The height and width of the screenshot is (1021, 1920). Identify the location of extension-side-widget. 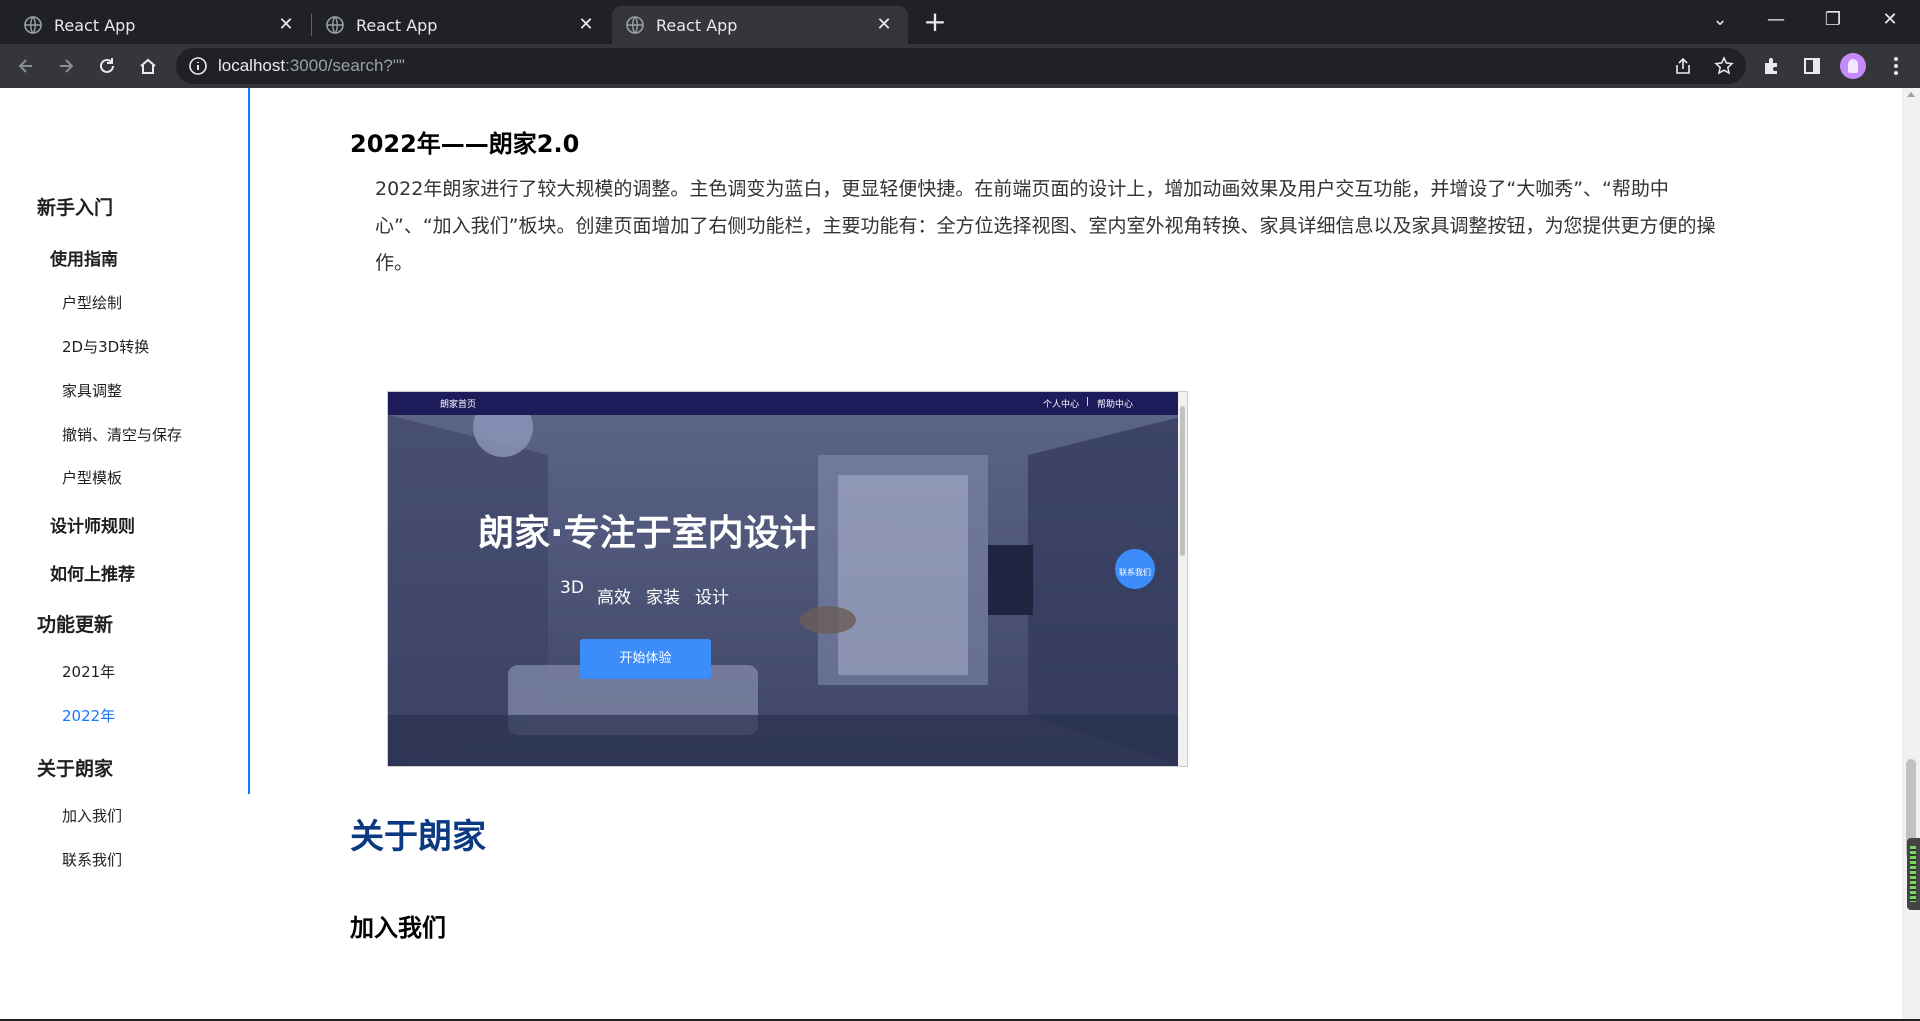
(1913, 874).